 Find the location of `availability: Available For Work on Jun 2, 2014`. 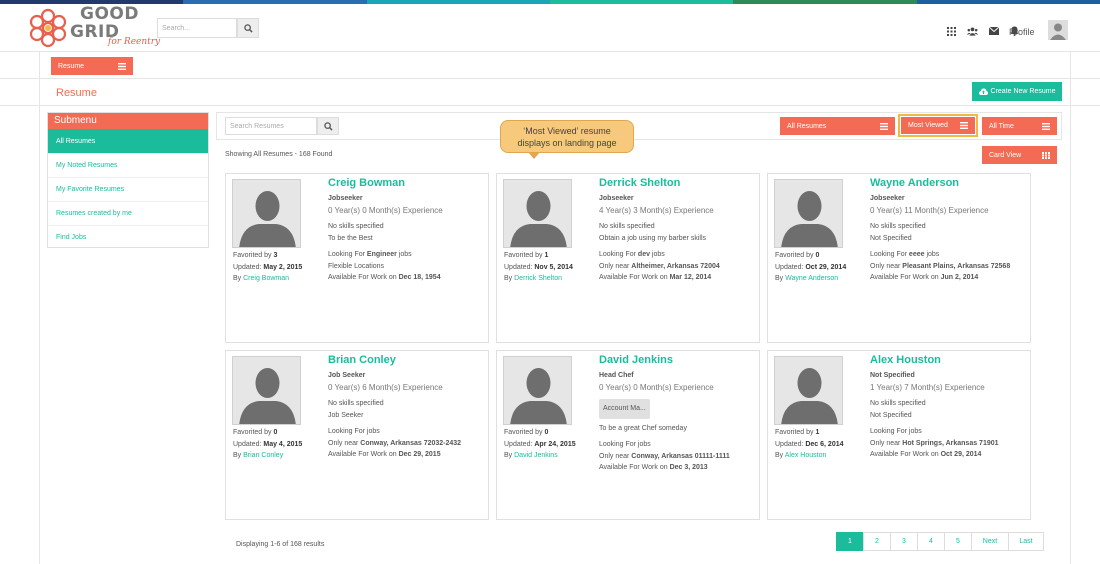

availability: Available For Work on Jun 2, 2014 is located at coordinates (949, 278).